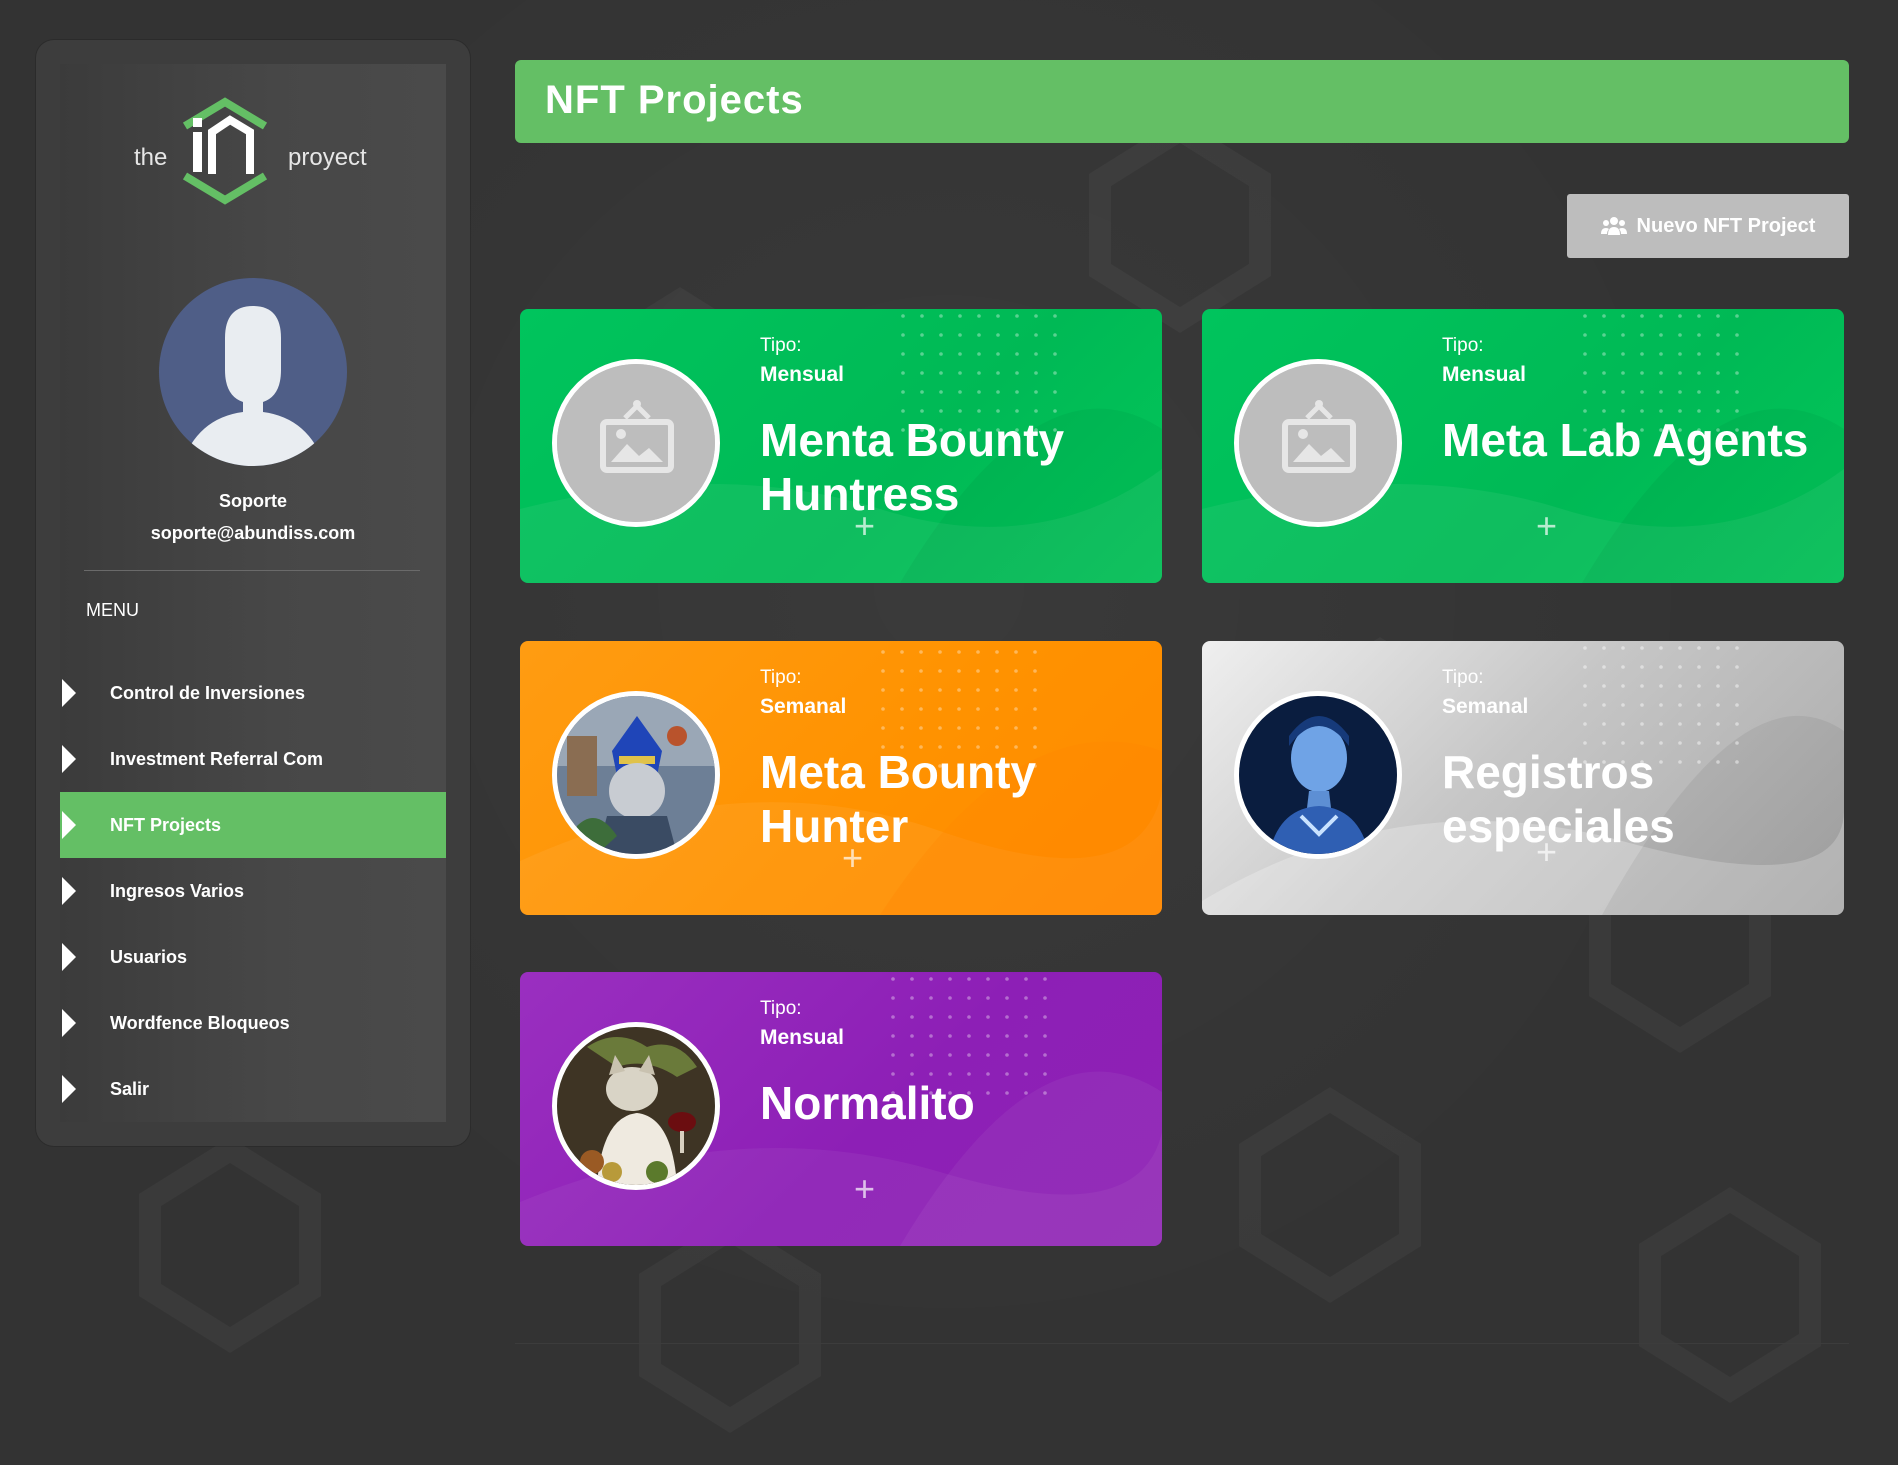 The image size is (1898, 1465). Describe the element at coordinates (253, 533) in the screenshot. I see `user-email: soporte@abundiss.com` at that location.